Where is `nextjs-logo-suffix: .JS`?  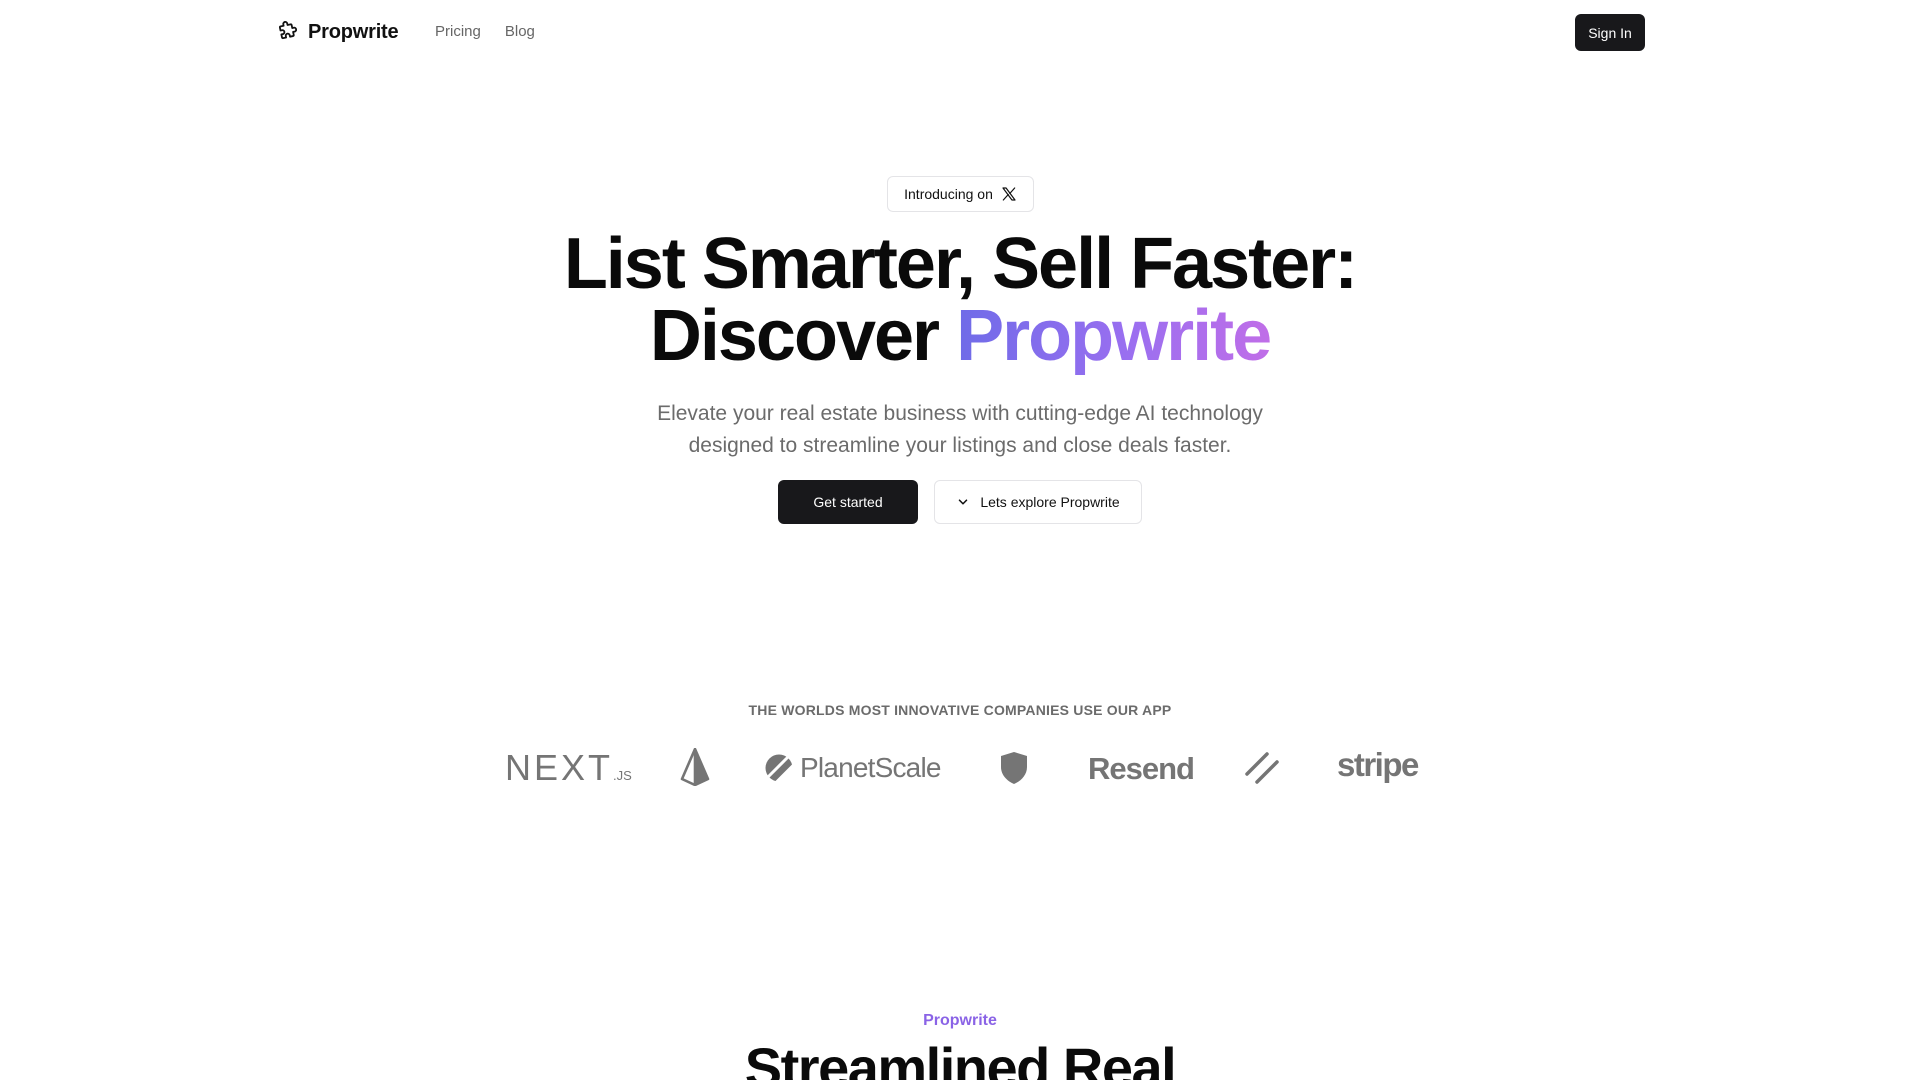 nextjs-logo-suffix: .JS is located at coordinates (622, 775).